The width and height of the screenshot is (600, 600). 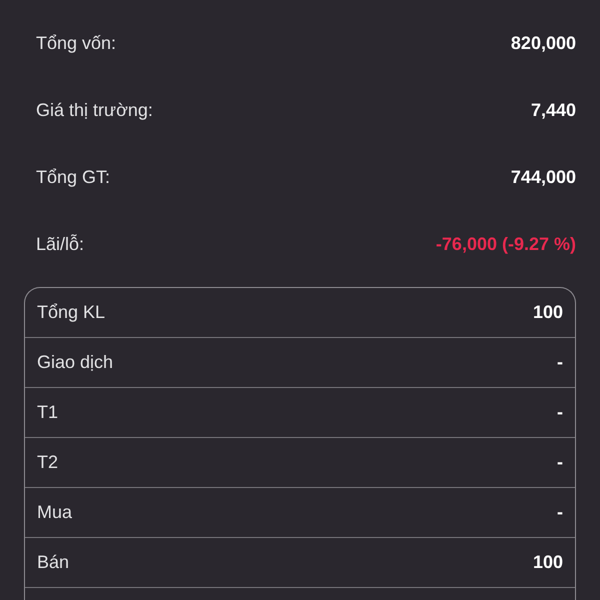 What do you see at coordinates (543, 177) in the screenshot?
I see `summary-value: 744,000` at bounding box center [543, 177].